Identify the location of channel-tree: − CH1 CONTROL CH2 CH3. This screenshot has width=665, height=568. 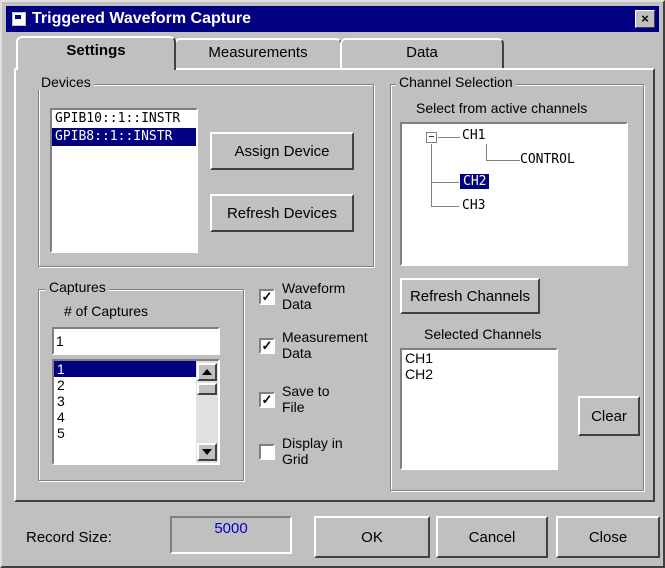
(514, 194).